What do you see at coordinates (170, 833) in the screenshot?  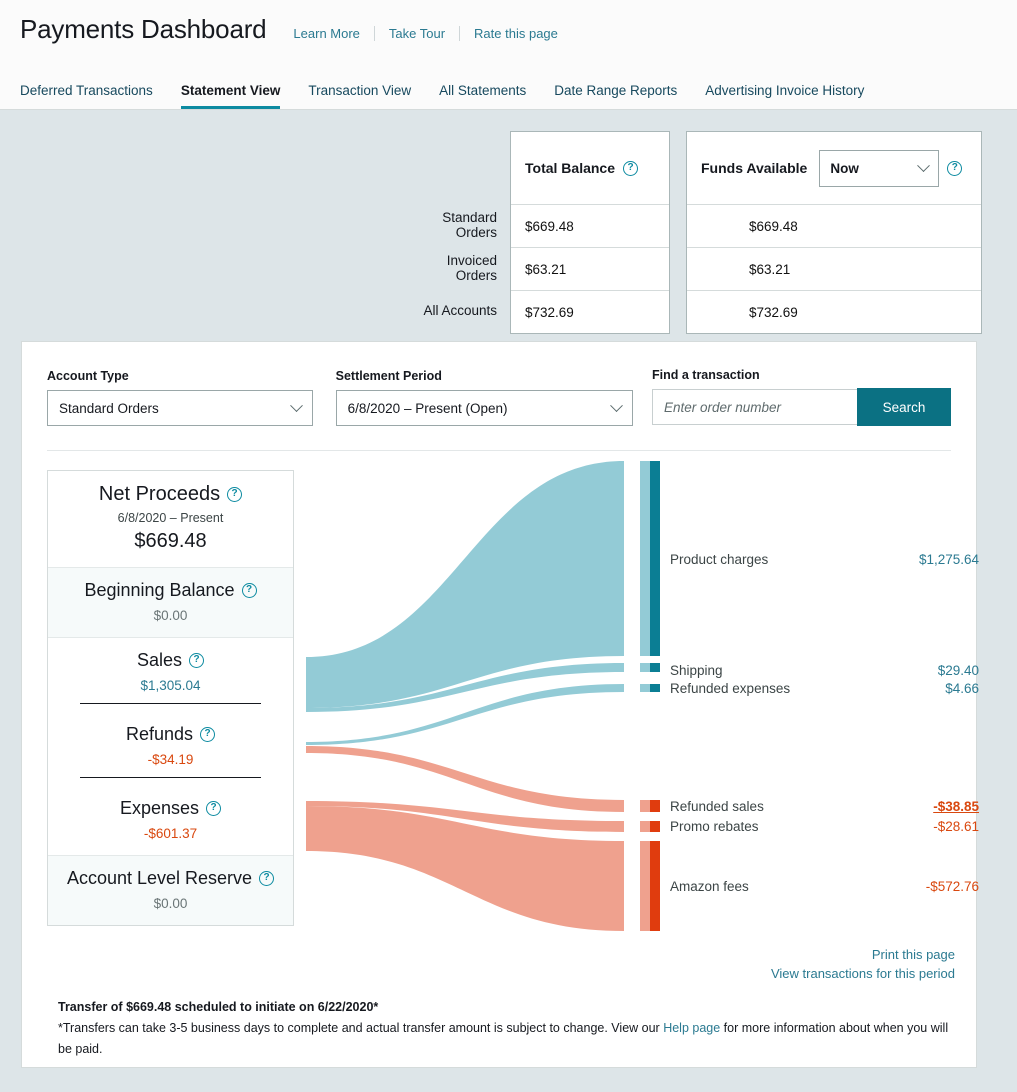 I see `expenses-value: -$601.37` at bounding box center [170, 833].